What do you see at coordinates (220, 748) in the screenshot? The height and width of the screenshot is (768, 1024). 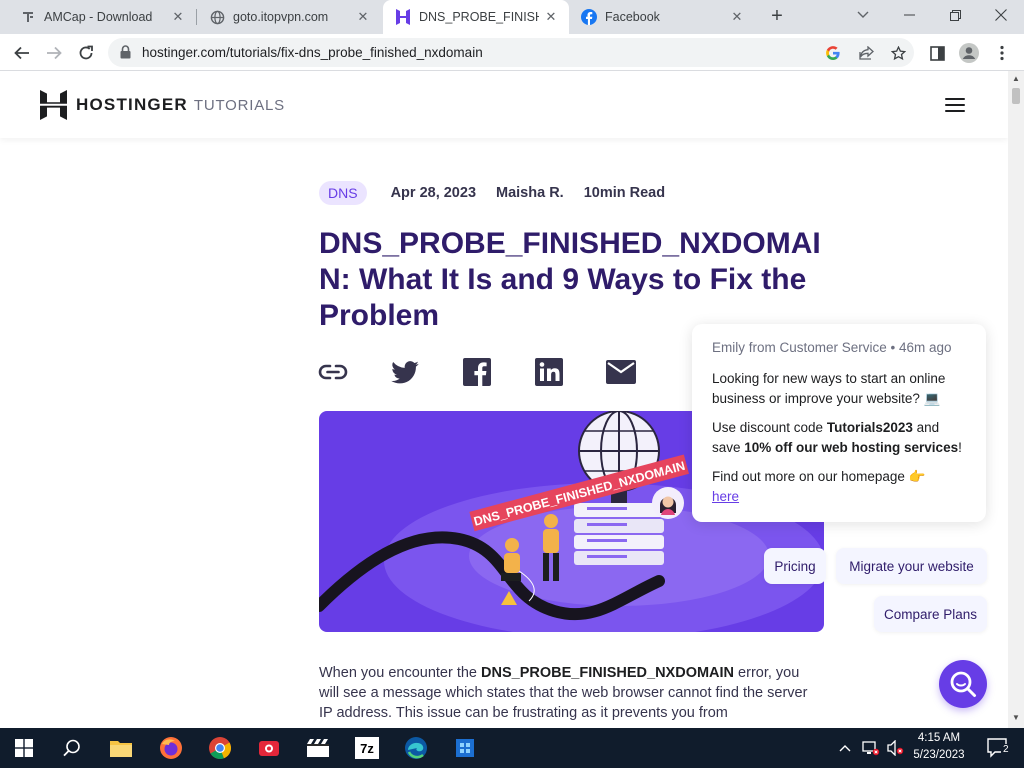 I see `chrome-icon` at bounding box center [220, 748].